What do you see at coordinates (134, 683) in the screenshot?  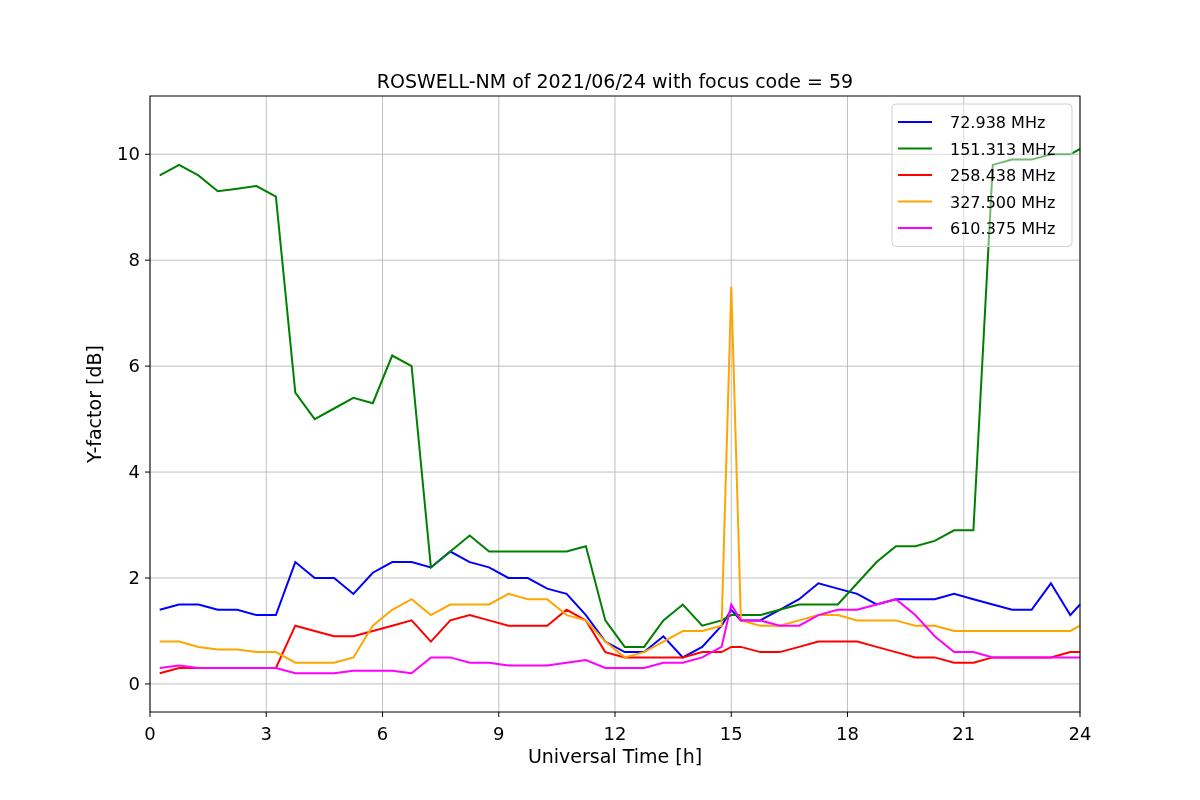 I see `y-tick-label: 0` at bounding box center [134, 683].